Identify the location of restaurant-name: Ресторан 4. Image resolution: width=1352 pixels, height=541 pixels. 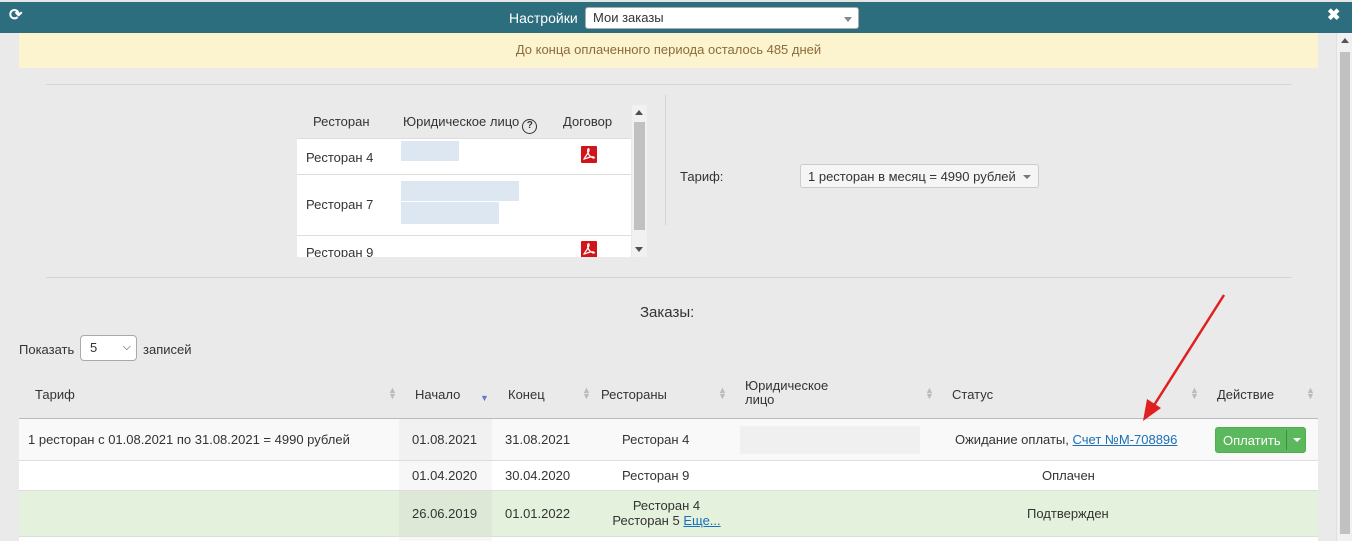
(340, 157).